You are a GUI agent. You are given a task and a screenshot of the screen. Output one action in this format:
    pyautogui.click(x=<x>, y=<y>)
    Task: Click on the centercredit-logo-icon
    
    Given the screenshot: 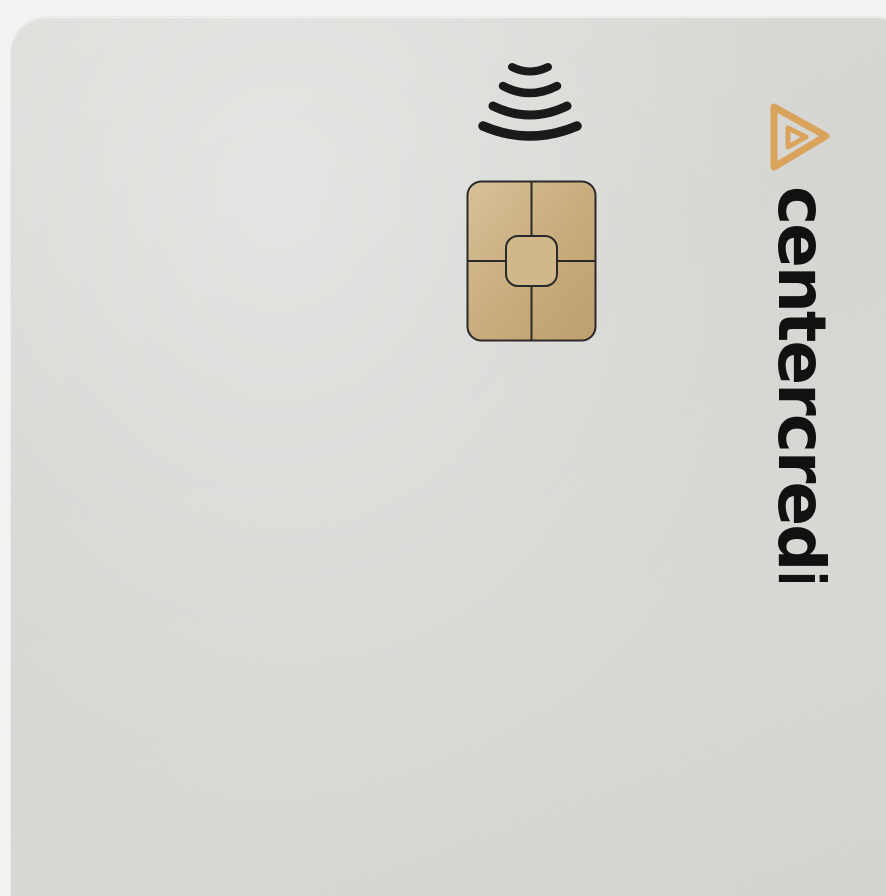 What is the action you would take?
    pyautogui.click(x=800, y=137)
    